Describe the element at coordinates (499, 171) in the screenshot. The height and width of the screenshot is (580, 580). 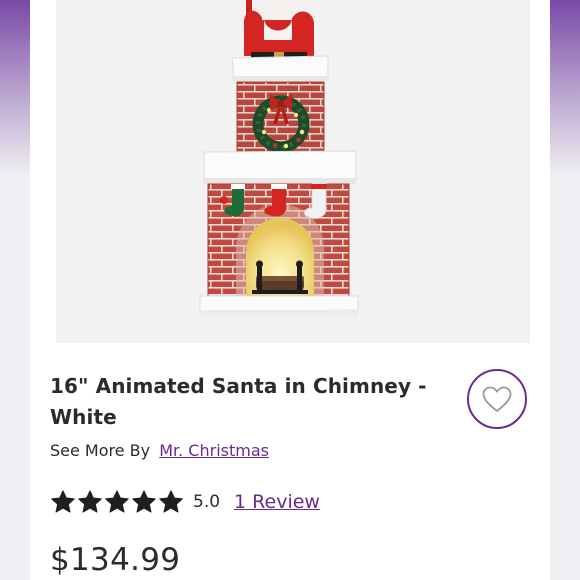
I see `product-image-next-peek` at that location.